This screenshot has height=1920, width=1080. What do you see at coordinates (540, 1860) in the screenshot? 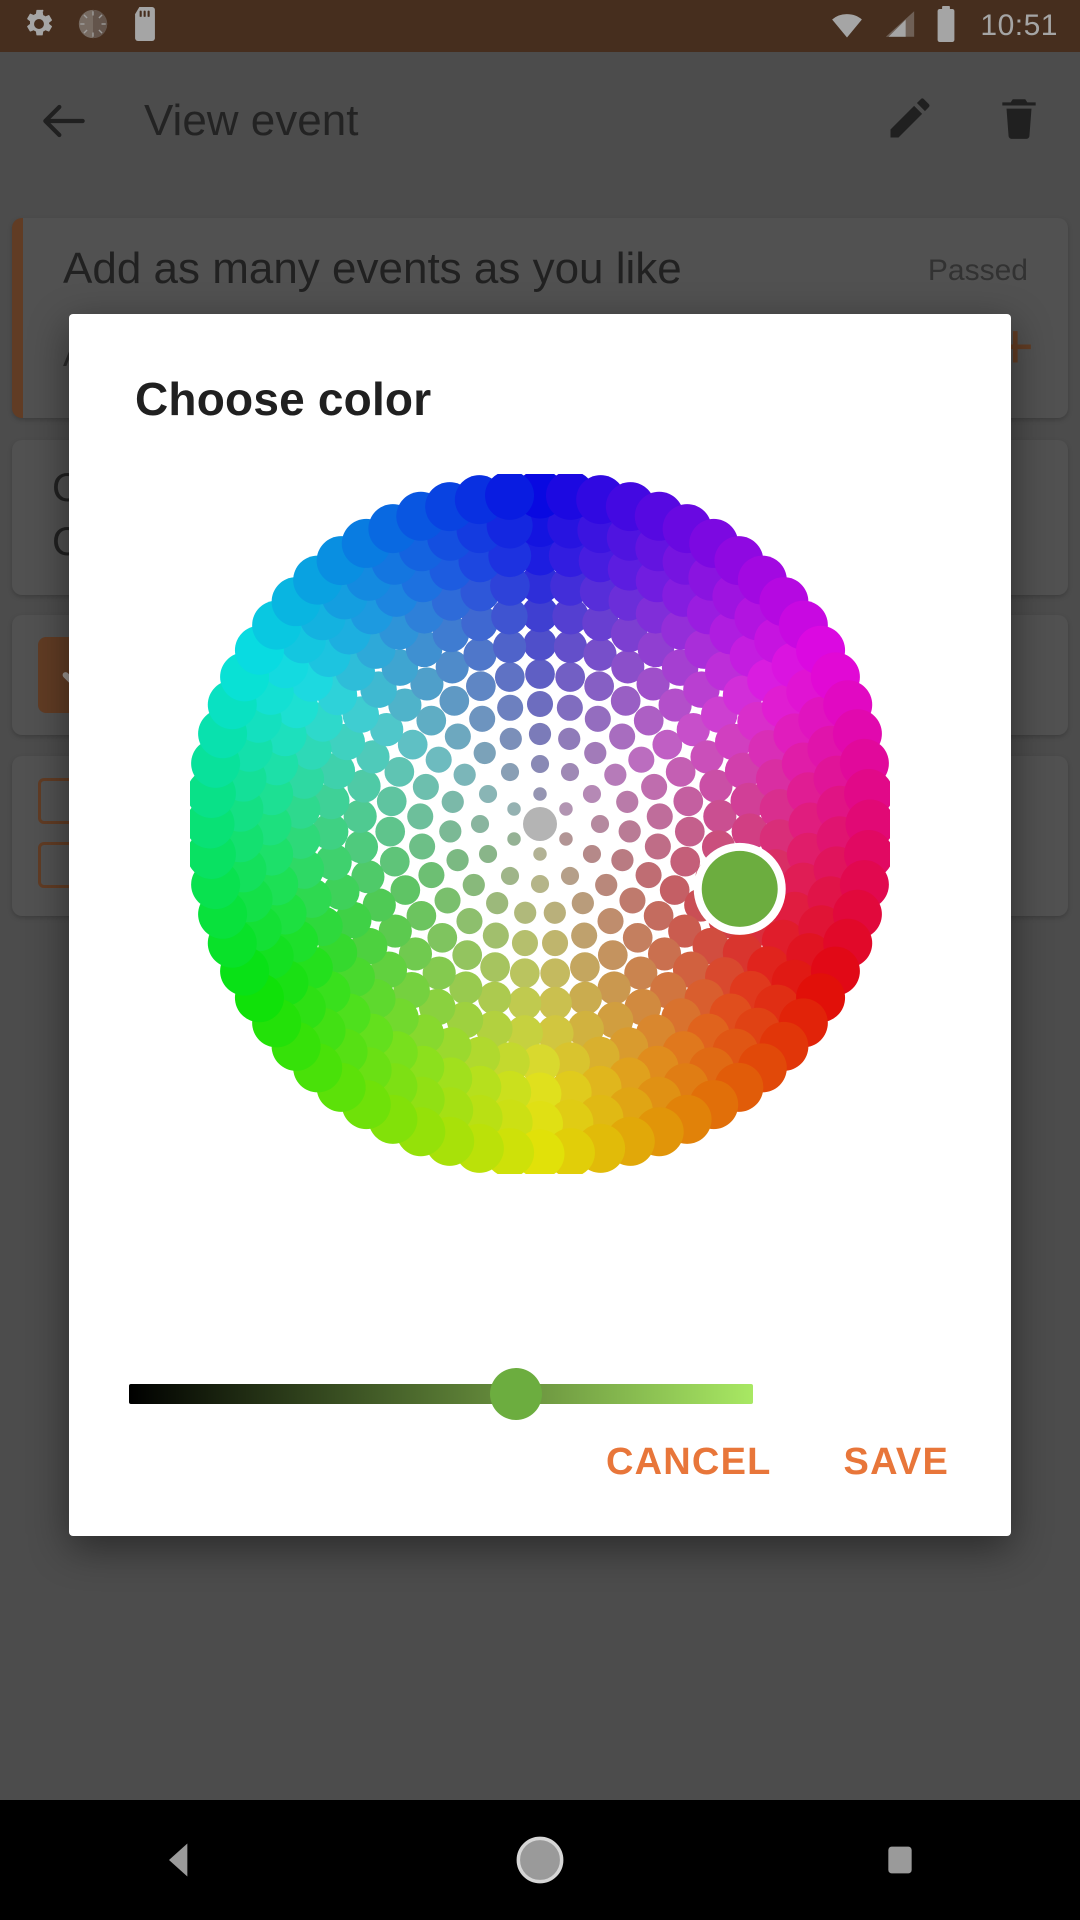
I see `nav-home-circle-icon` at bounding box center [540, 1860].